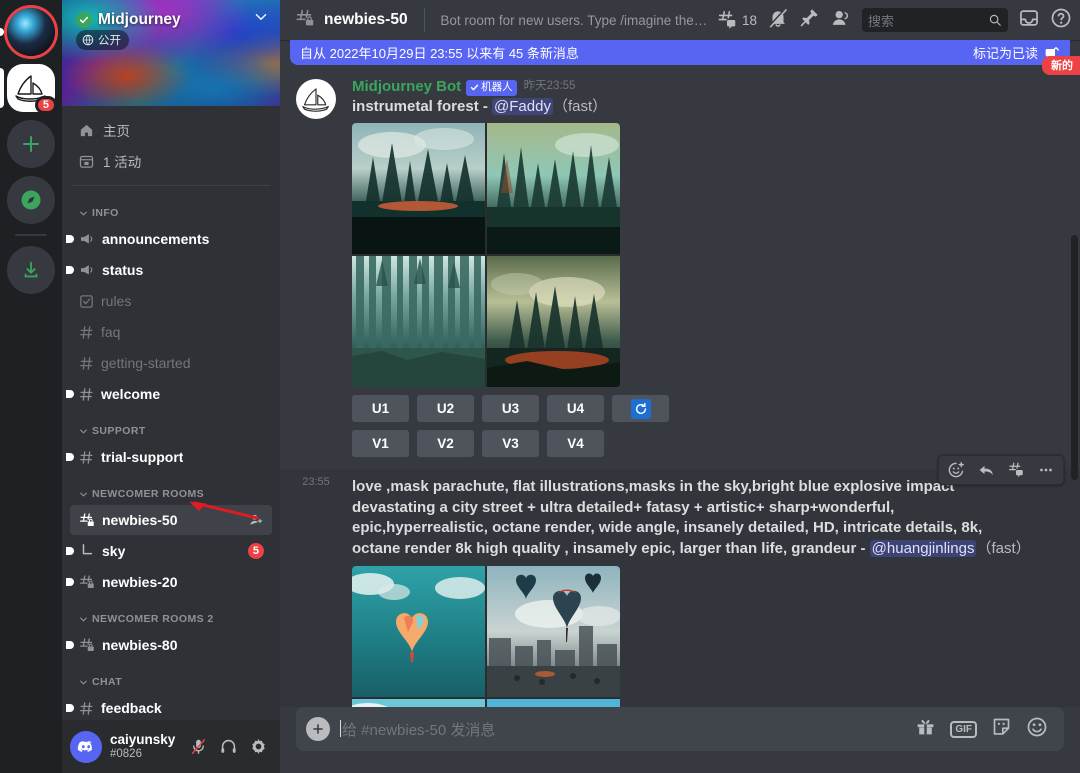 This screenshot has height=773, width=1080. Describe the element at coordinates (809, 20) in the screenshot. I see `pinned-messages-button` at that location.